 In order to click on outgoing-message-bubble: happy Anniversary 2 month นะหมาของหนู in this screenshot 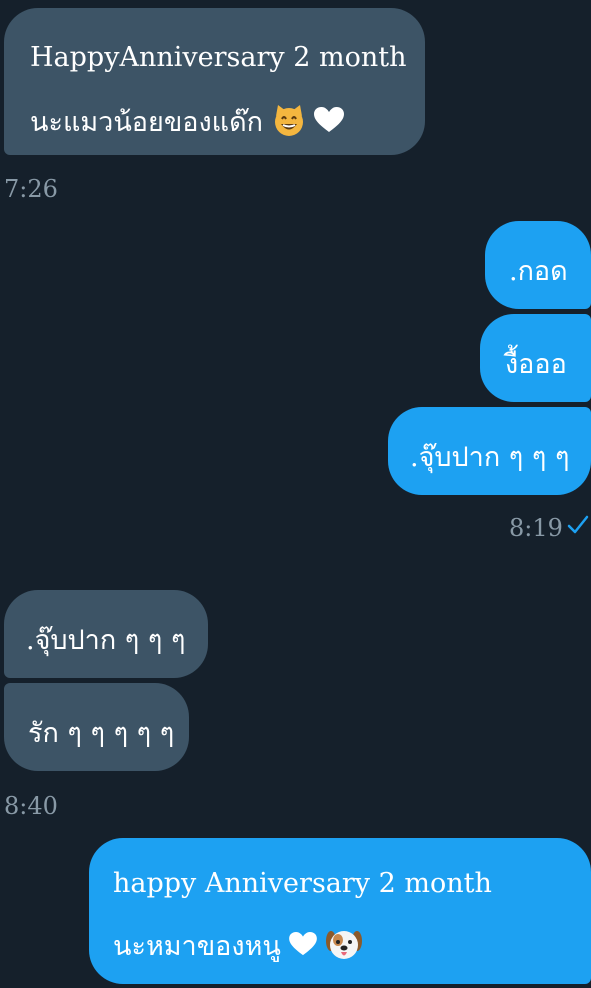, I will do `click(340, 911)`.